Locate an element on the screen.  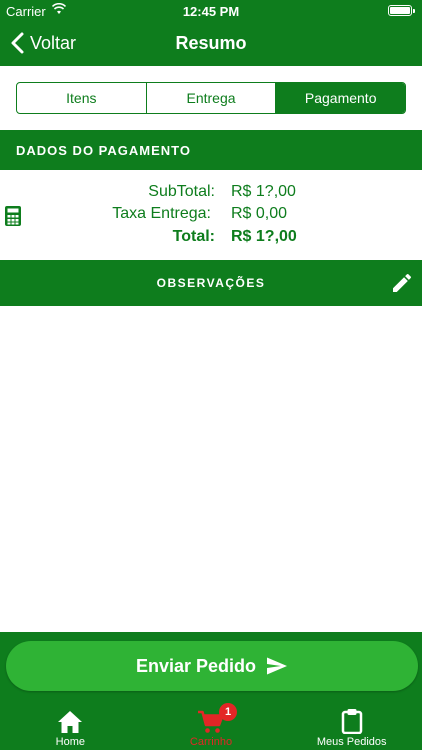
total-label: Total: is located at coordinates (193, 236).